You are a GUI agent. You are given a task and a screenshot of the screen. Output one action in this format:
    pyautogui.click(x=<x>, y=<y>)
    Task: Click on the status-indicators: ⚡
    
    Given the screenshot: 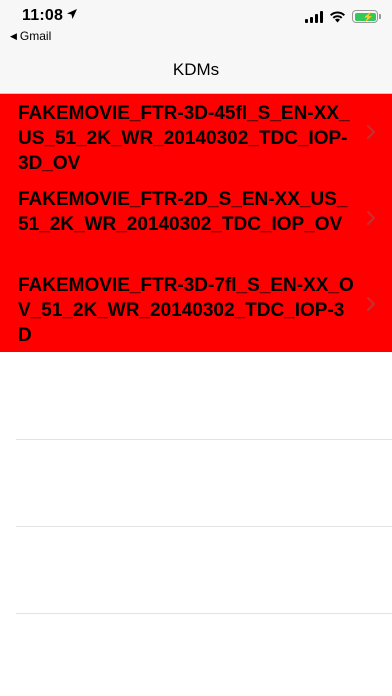 What is the action you would take?
    pyautogui.click(x=343, y=16)
    